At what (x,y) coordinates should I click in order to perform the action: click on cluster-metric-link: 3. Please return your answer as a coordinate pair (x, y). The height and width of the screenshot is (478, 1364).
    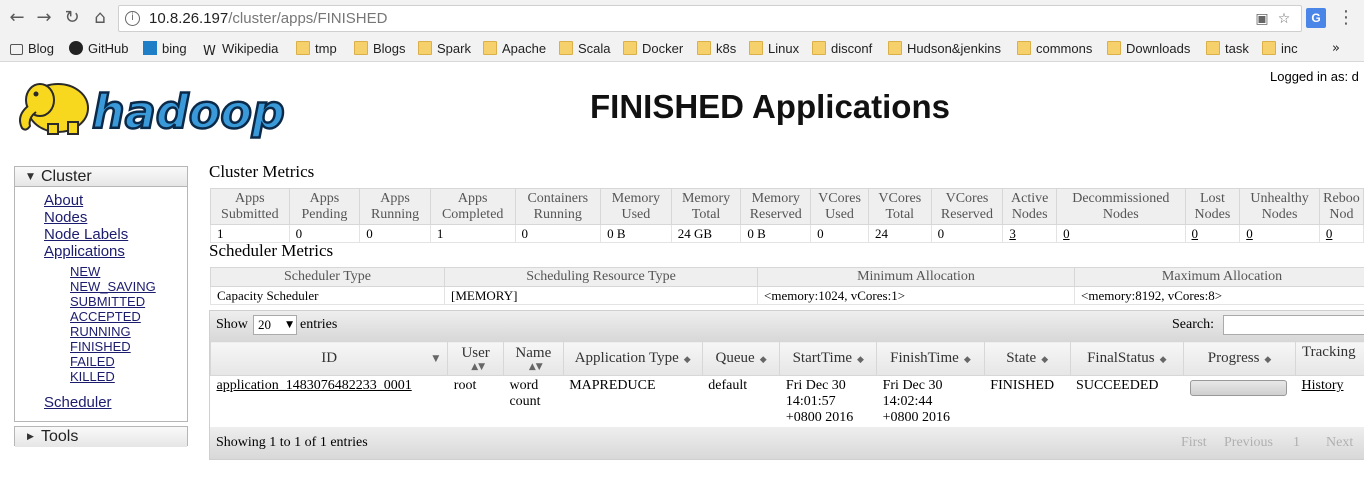
    Looking at the image, I should click on (1012, 233).